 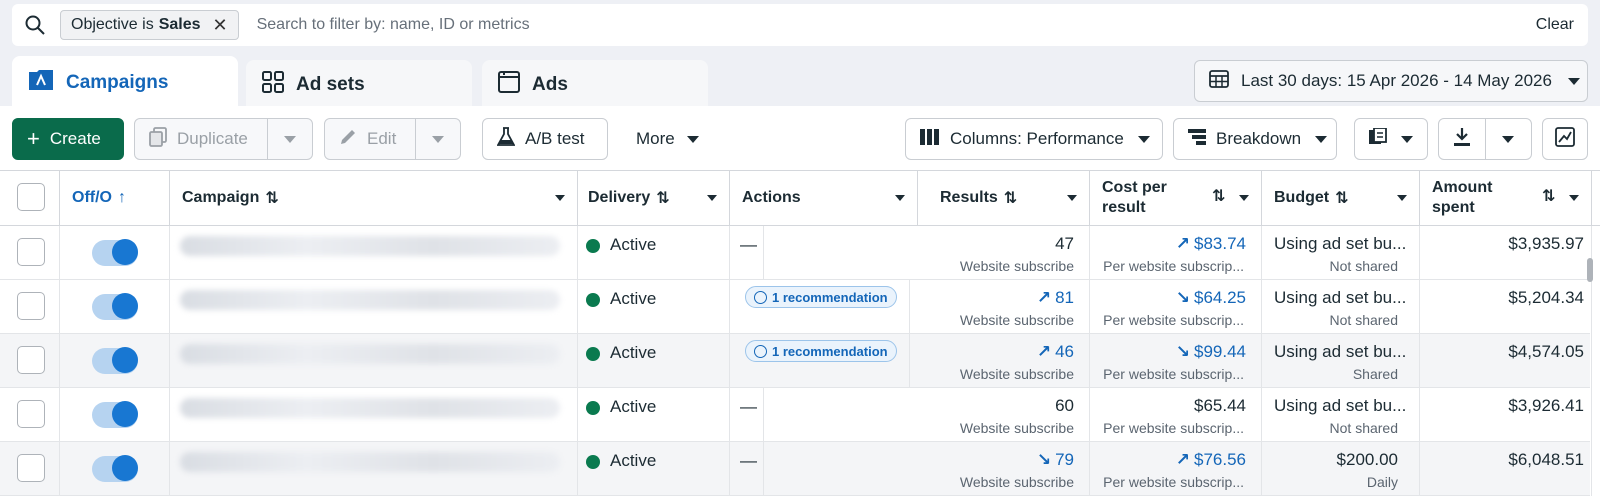 I want to click on cost-number: $65.44, so click(x=1220, y=405).